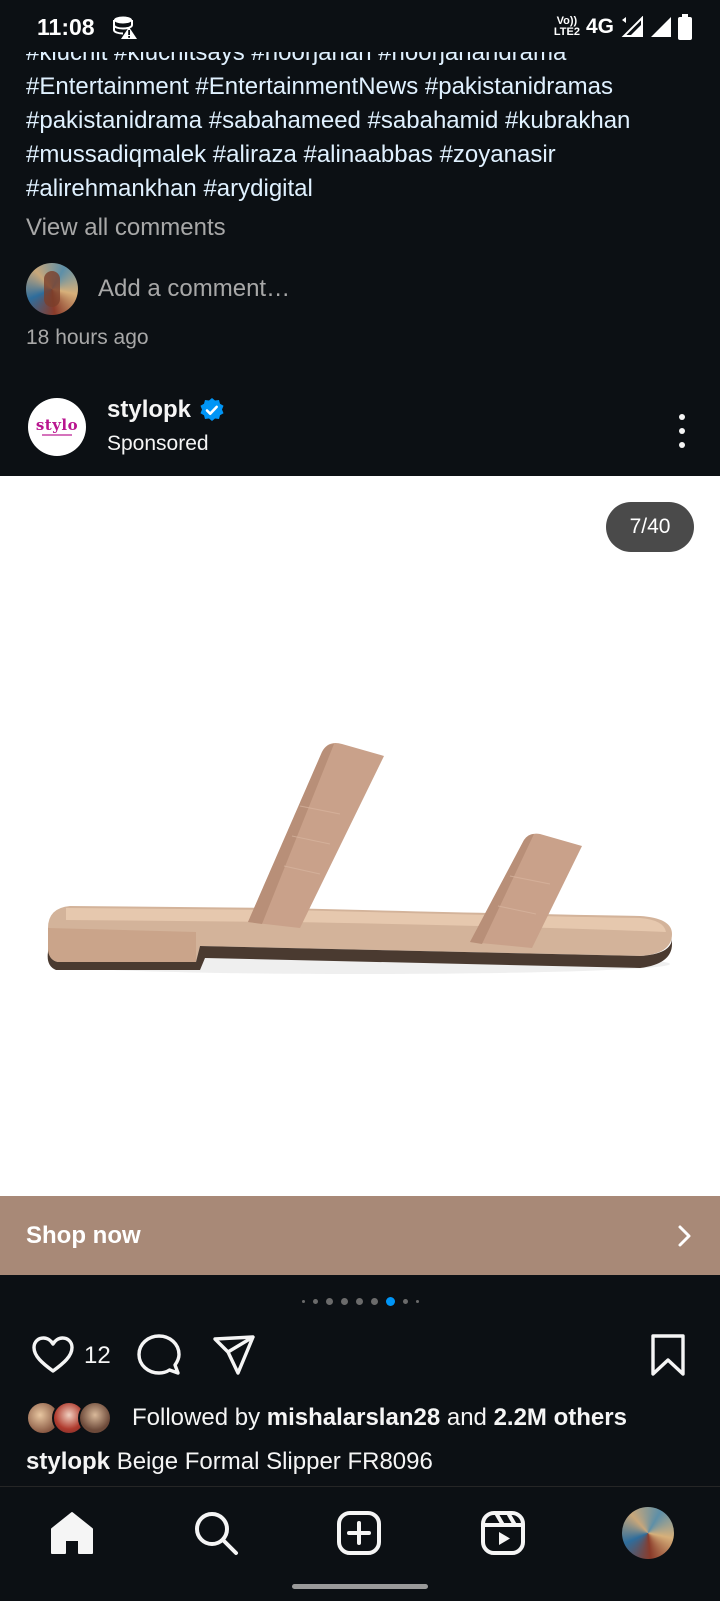  Describe the element at coordinates (95, 1418) in the screenshot. I see `follower-avatar` at that location.